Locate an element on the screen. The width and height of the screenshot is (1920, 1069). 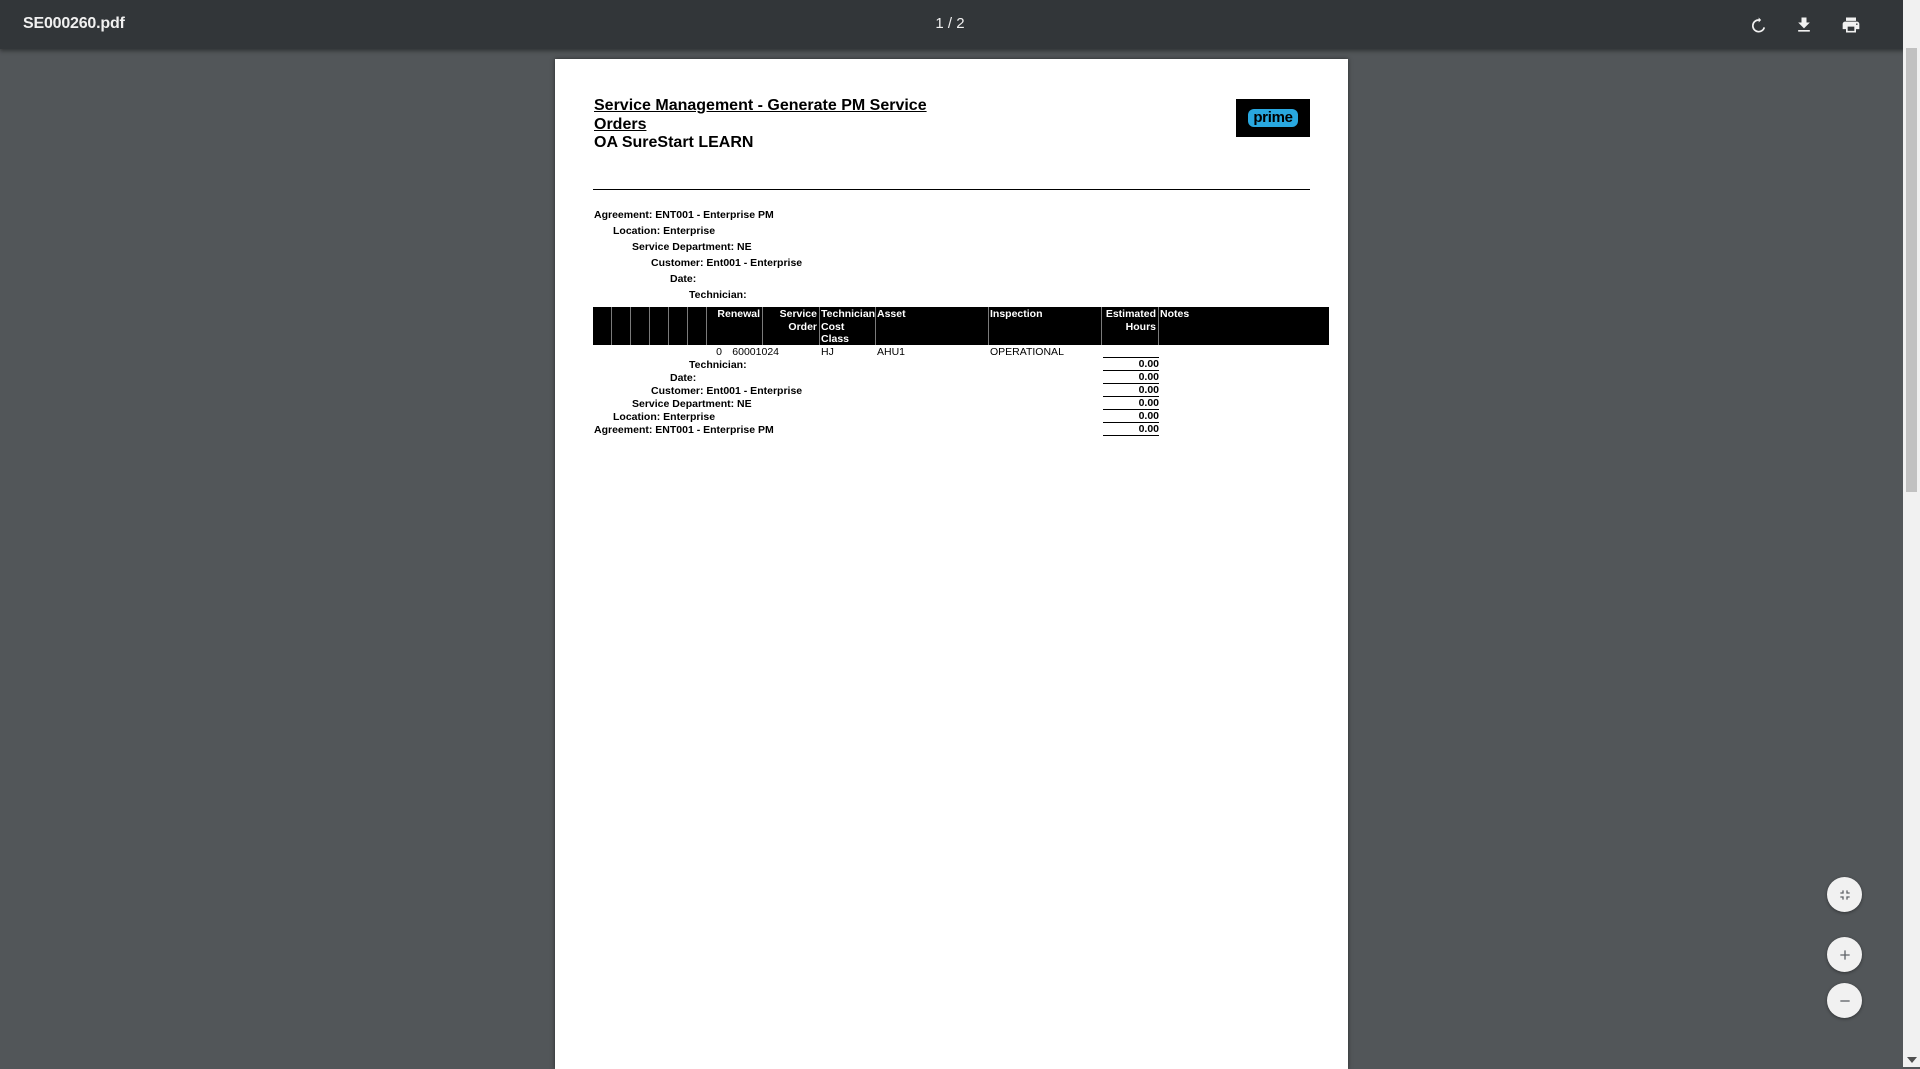
zoom-out-icon is located at coordinates (1844, 1000).